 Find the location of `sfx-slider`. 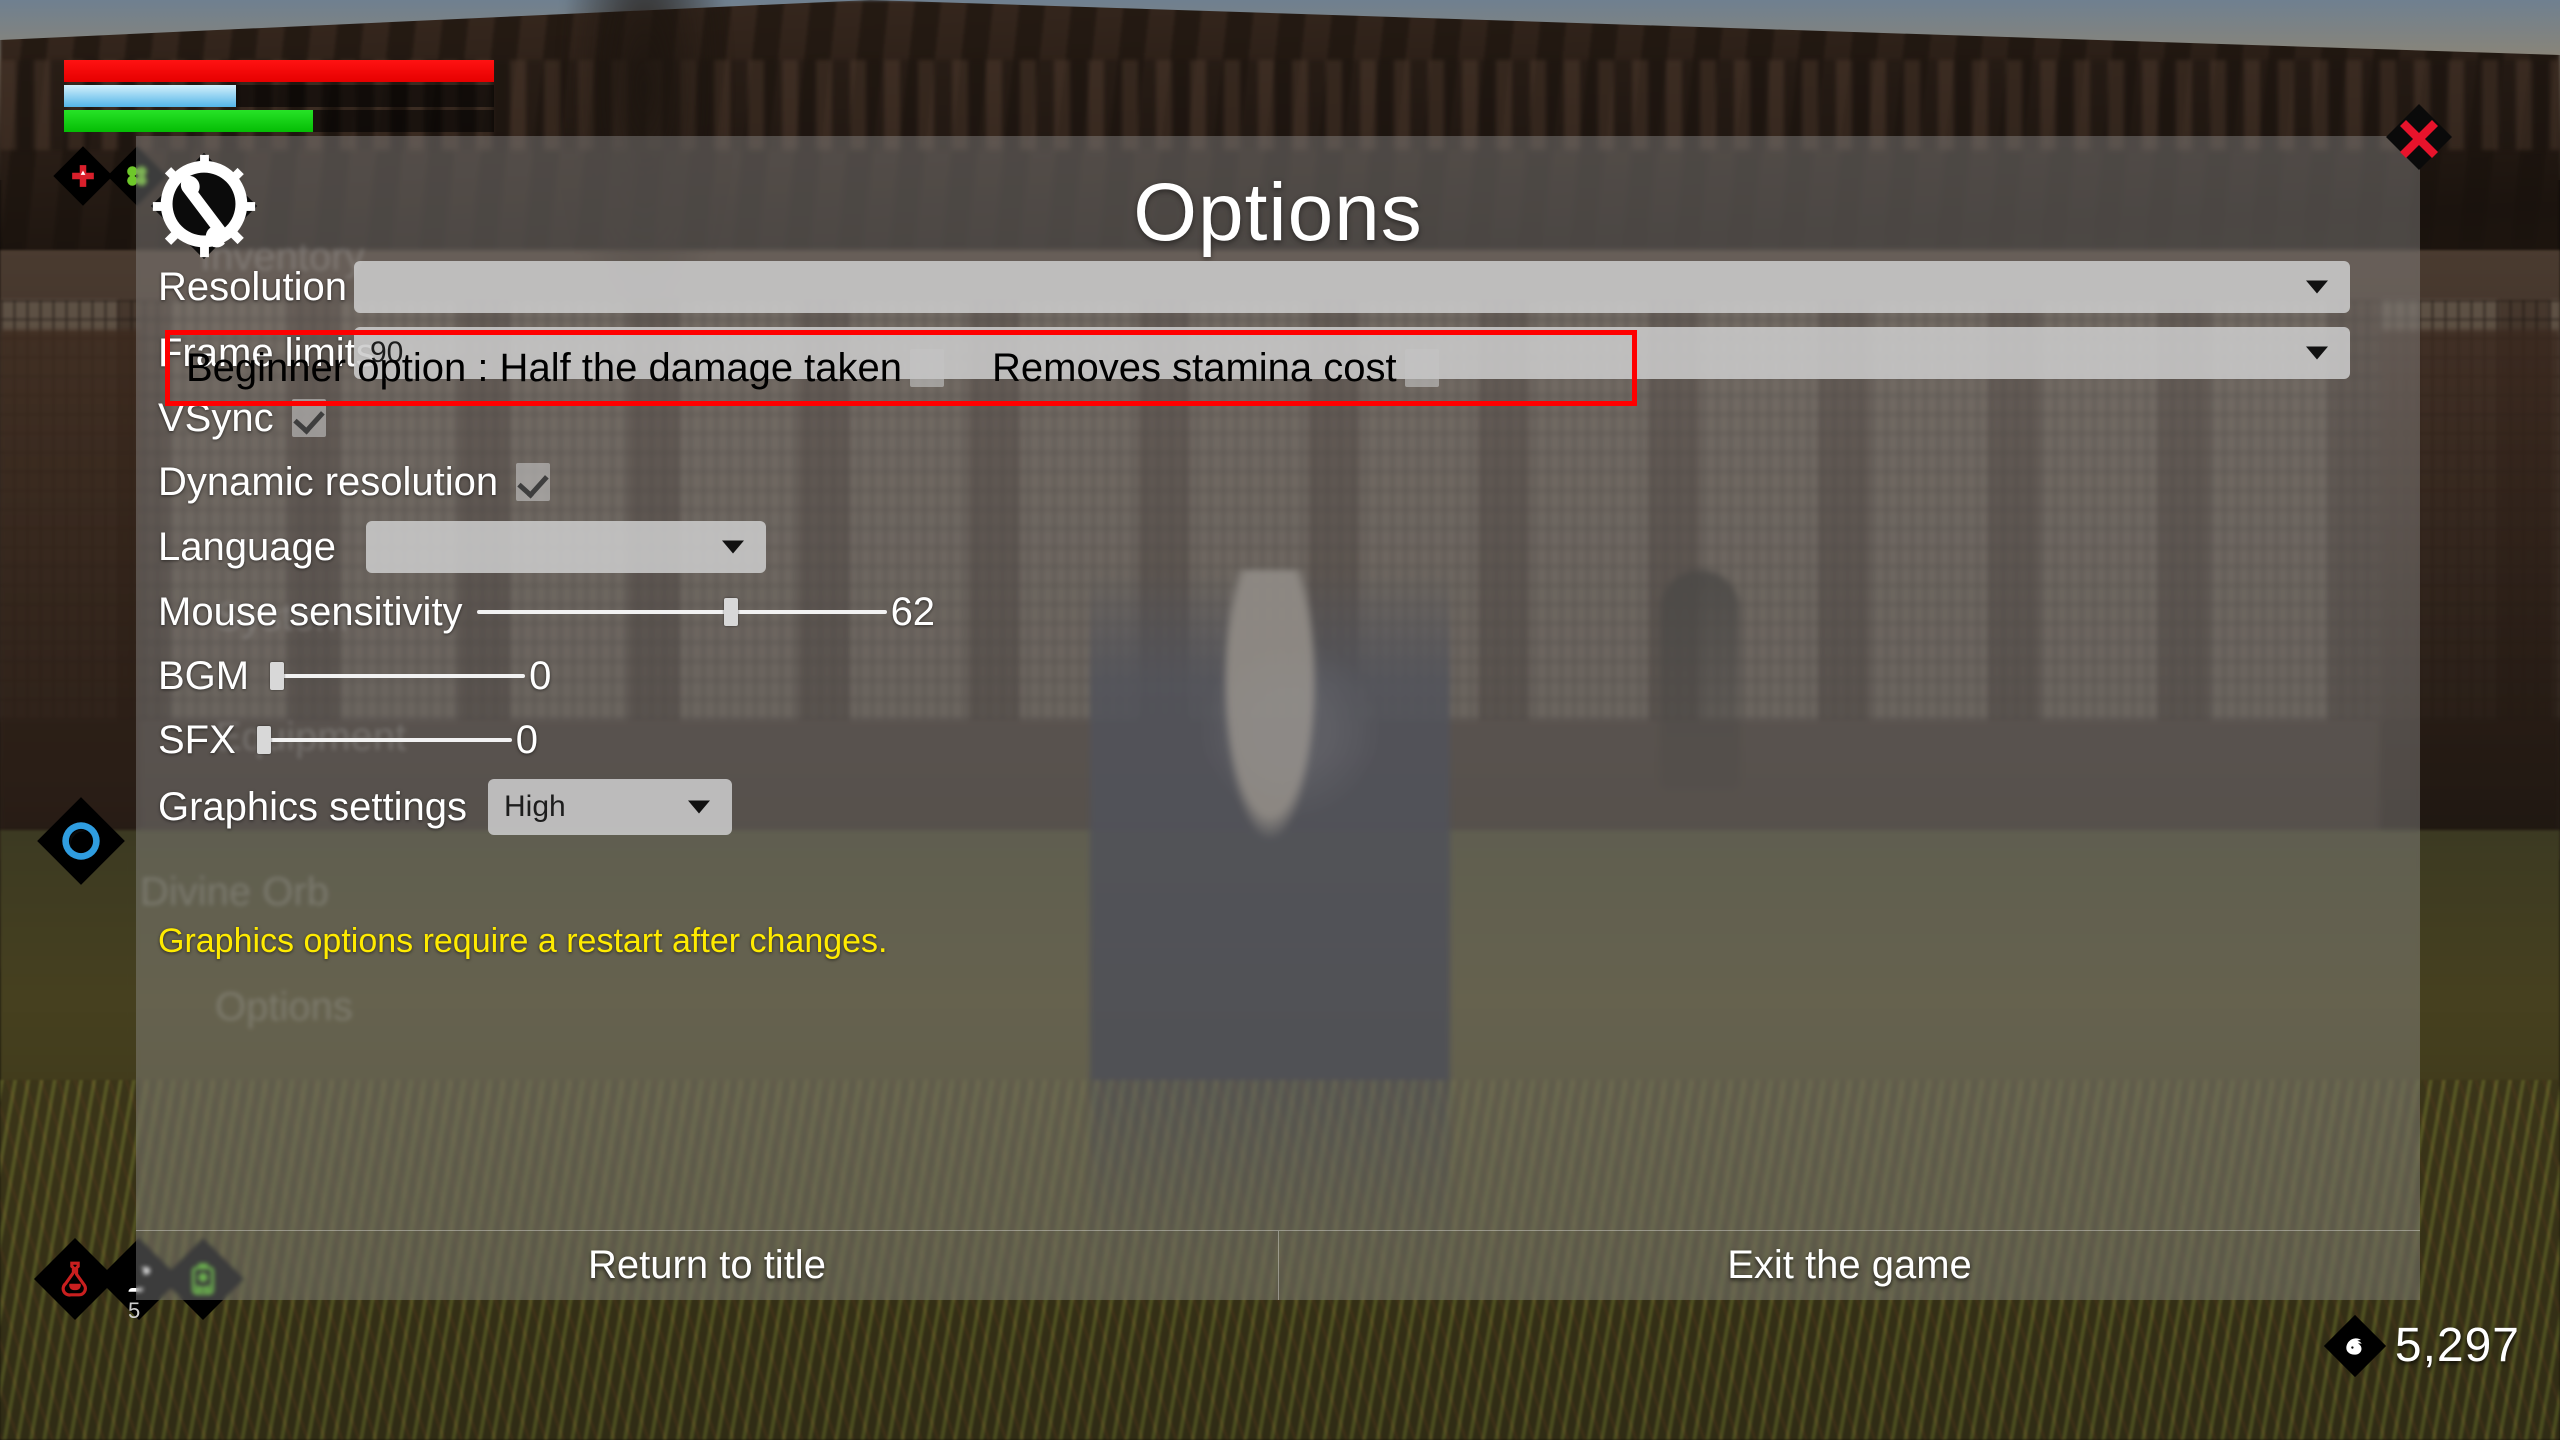

sfx-slider is located at coordinates (384, 740).